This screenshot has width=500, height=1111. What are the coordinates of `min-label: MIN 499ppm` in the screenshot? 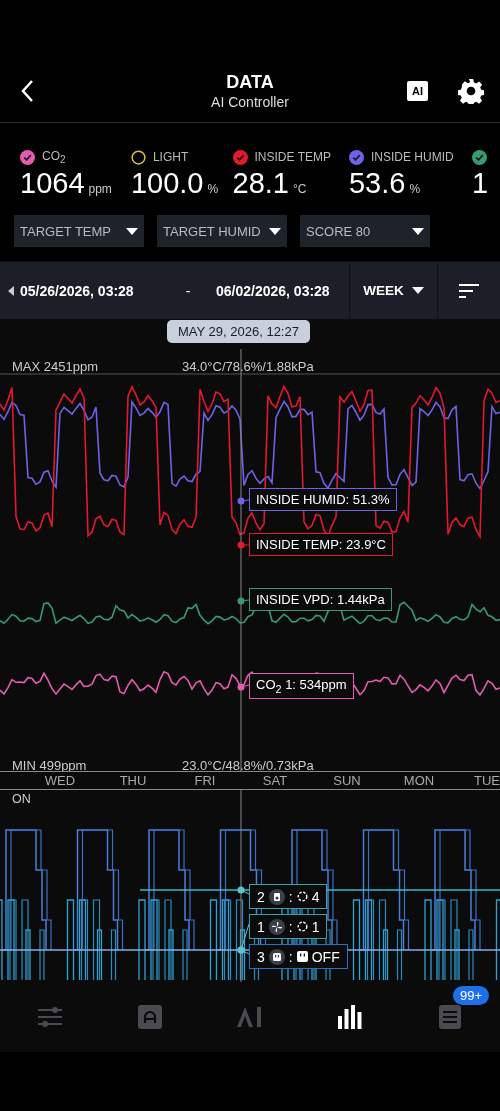 It's located at (49, 765).